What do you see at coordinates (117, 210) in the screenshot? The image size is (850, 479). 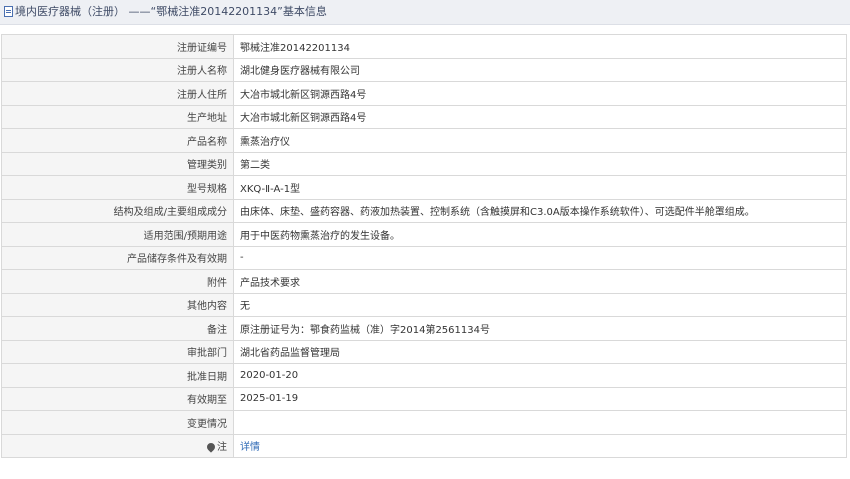 I see `field-label: 结构及组成/主要组成成分` at bounding box center [117, 210].